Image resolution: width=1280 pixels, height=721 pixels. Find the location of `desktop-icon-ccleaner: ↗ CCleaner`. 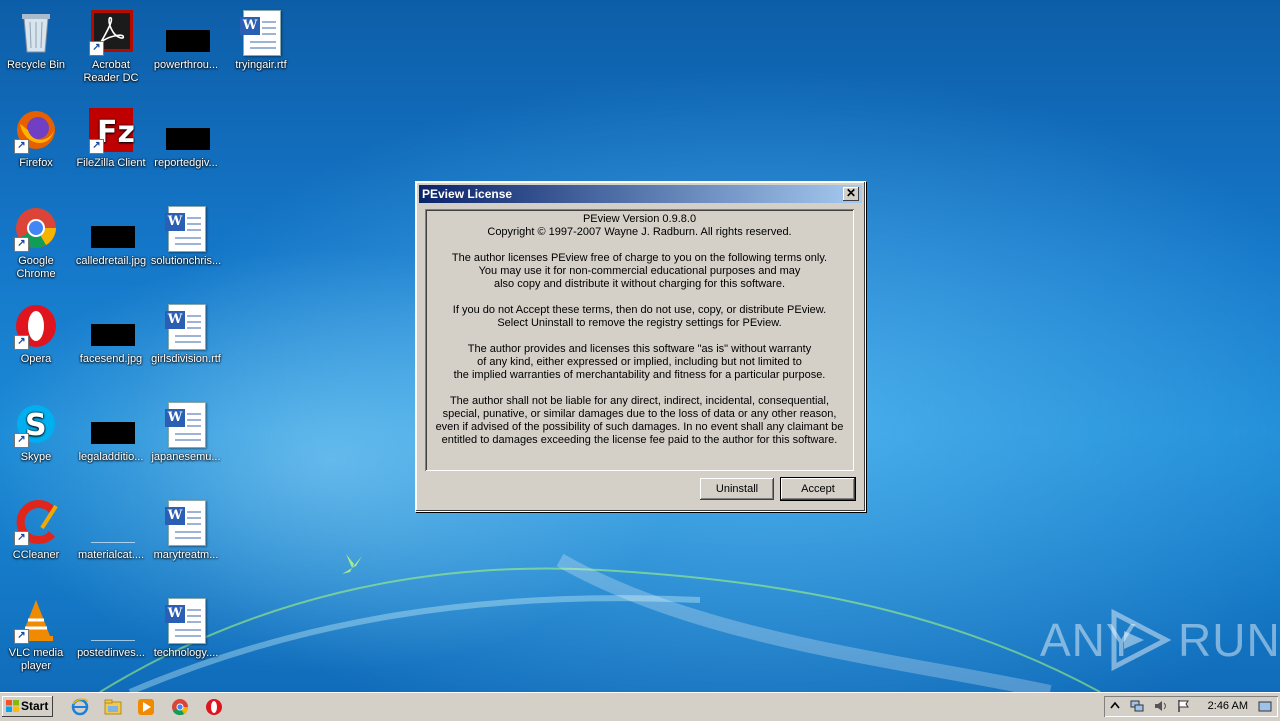

desktop-icon-ccleaner: ↗ CCleaner is located at coordinates (37, 530).